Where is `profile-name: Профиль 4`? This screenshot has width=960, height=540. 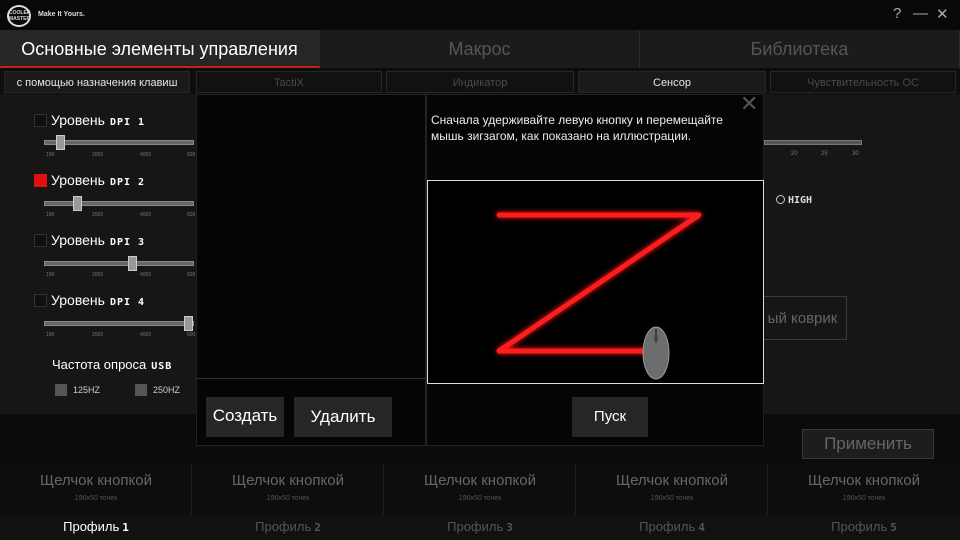
profile-name: Профиль 4 is located at coordinates (672, 527).